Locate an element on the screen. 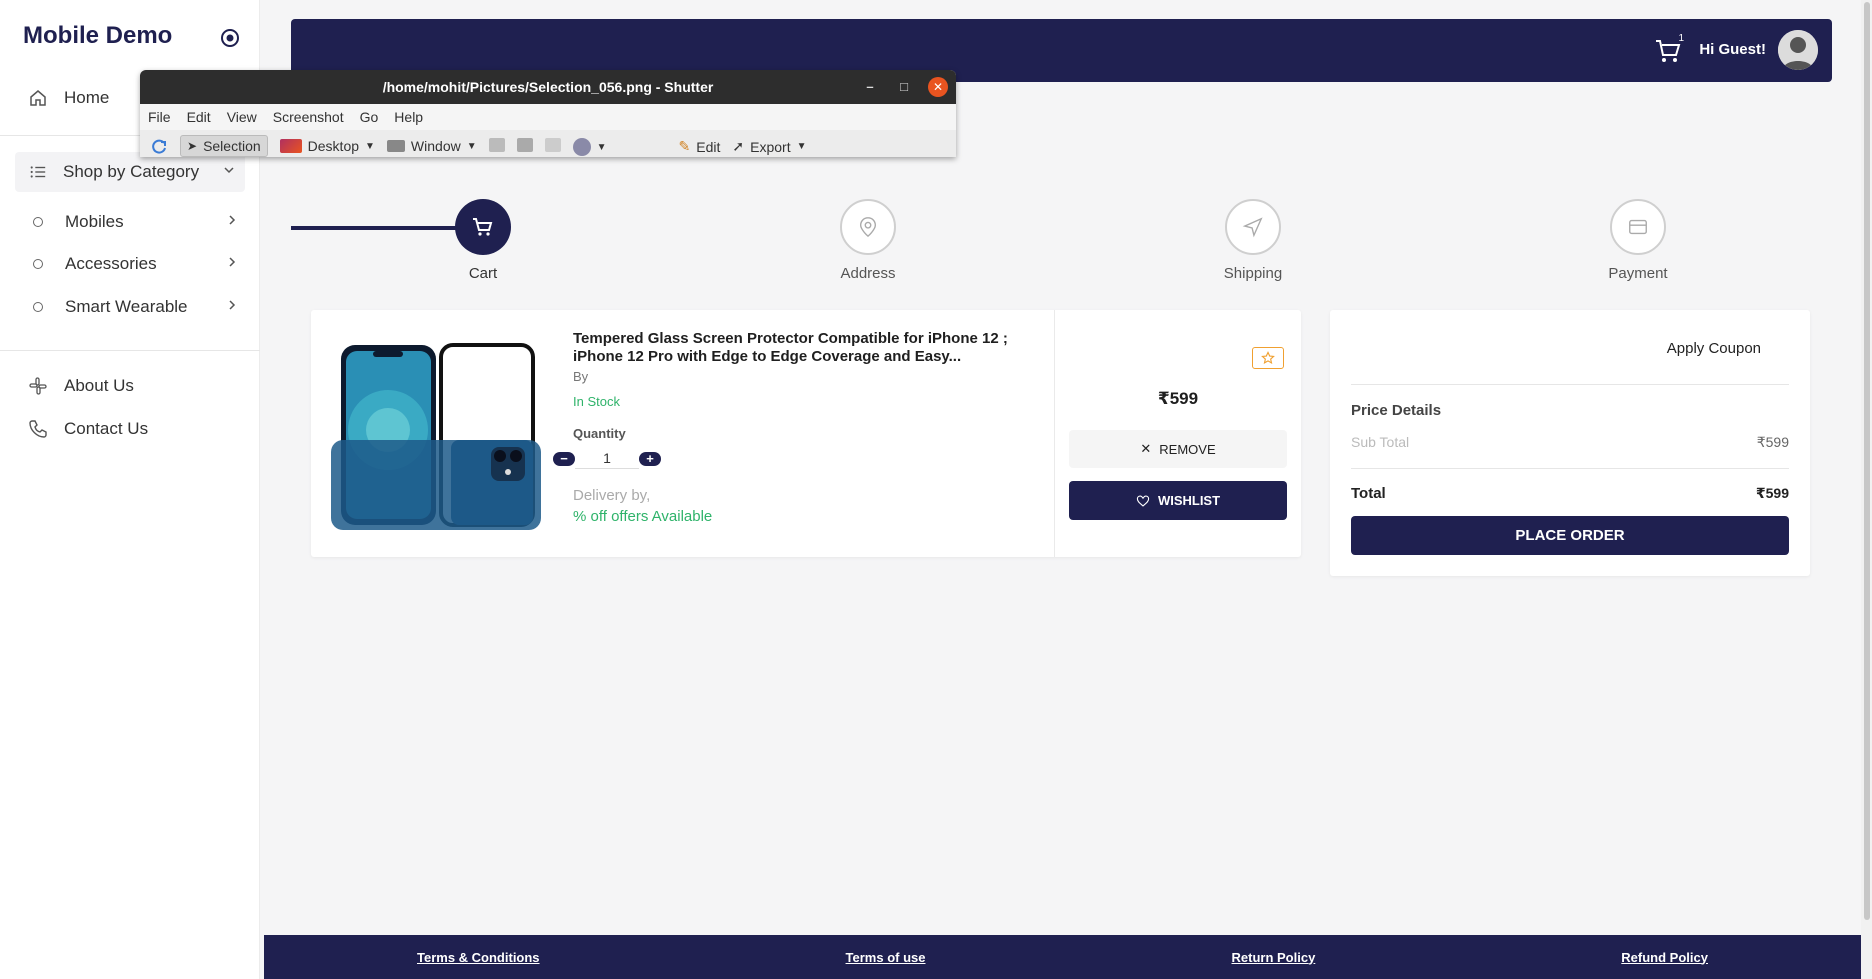 The height and width of the screenshot is (979, 1872). sidebar-divider is located at coordinates (130, 350).